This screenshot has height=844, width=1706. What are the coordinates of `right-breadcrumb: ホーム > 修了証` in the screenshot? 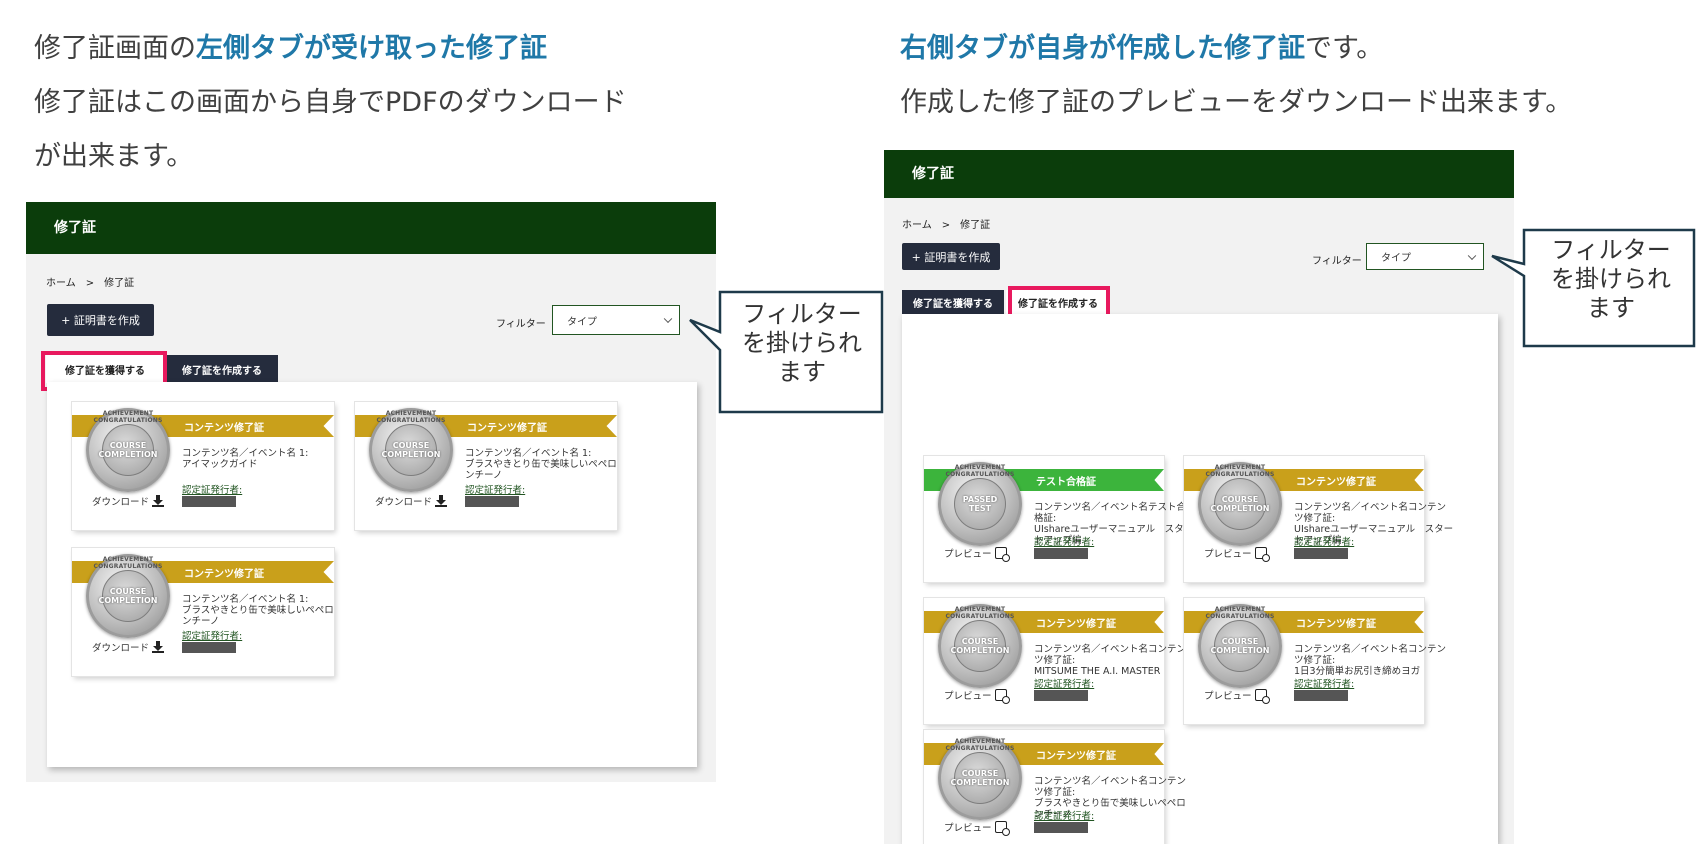 It's located at (951, 223).